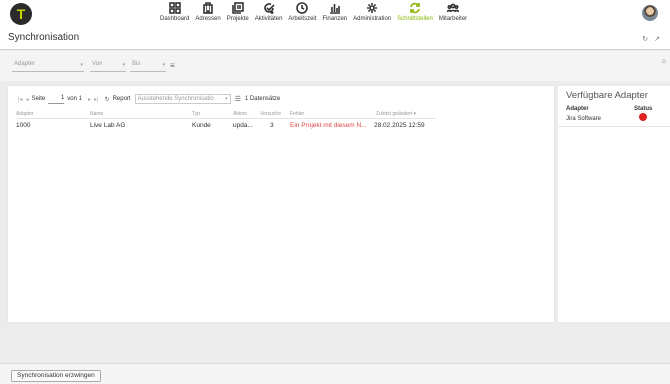 Image resolution: width=670 pixels, height=384 pixels. I want to click on people-icon, so click(453, 8).